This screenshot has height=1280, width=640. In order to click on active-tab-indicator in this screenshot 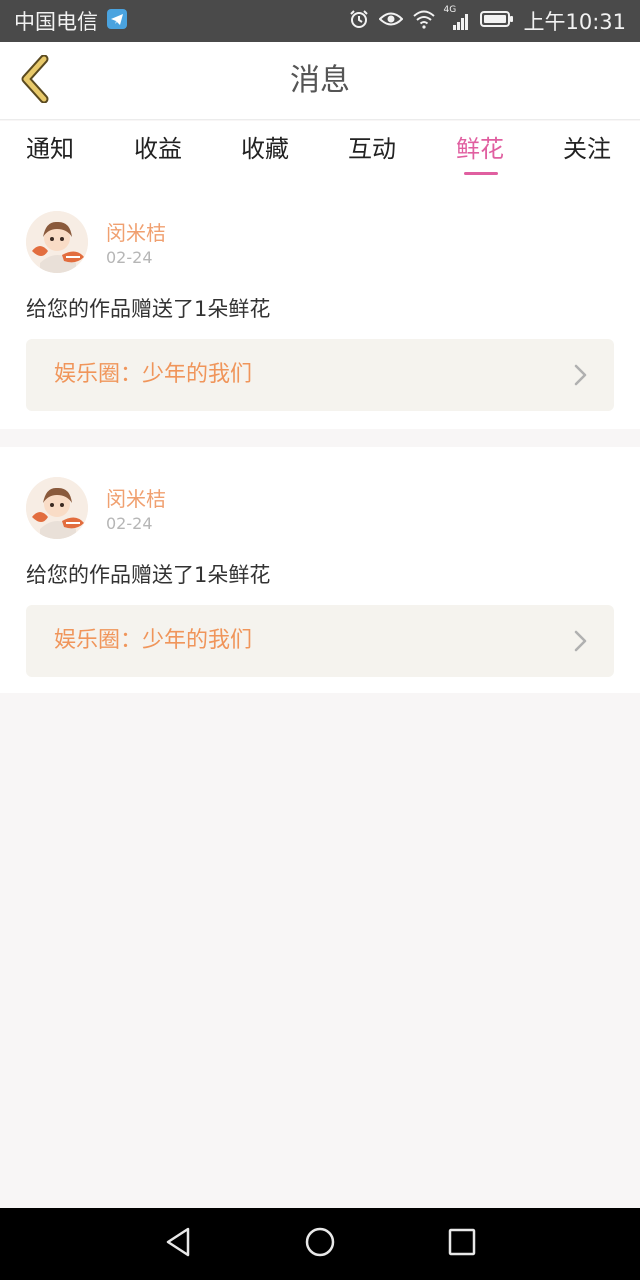, I will do `click(481, 173)`.